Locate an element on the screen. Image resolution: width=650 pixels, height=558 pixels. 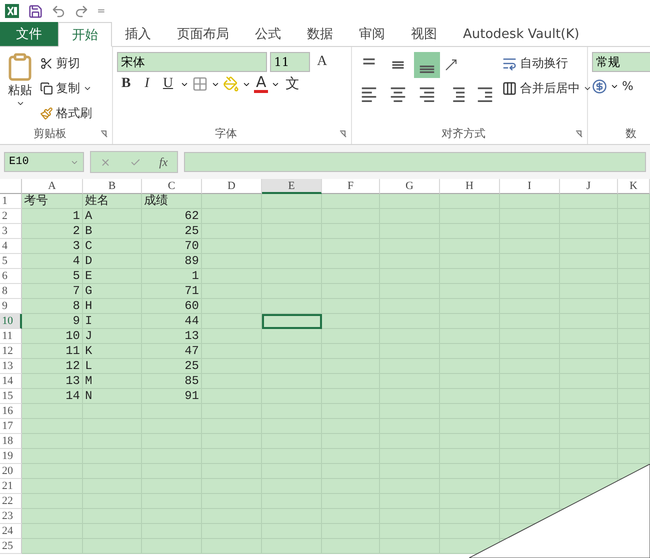
save-icon is located at coordinates (35, 11).